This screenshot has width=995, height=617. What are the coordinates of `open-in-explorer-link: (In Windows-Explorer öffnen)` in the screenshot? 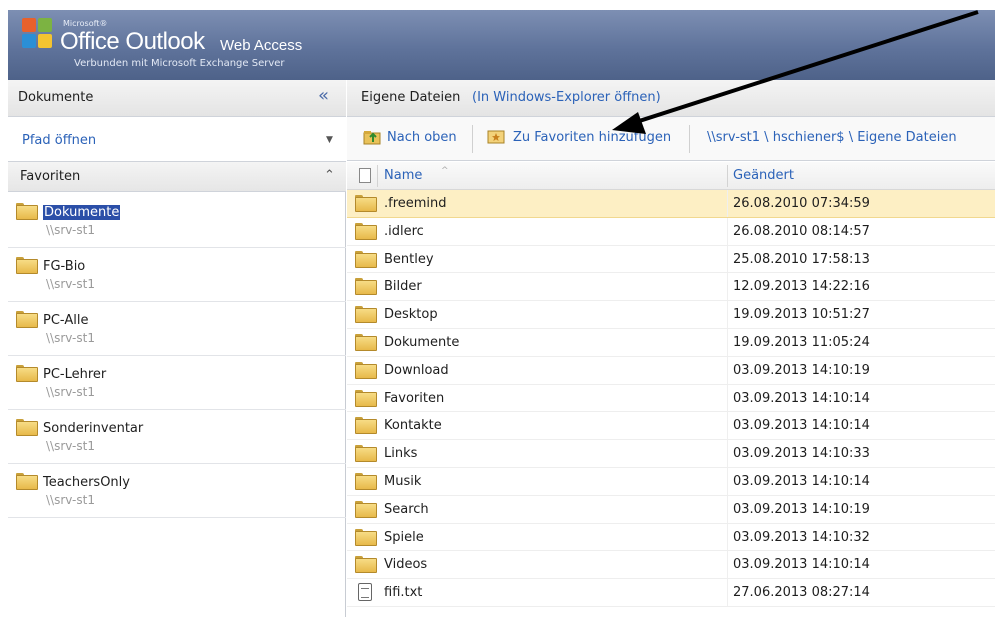 It's located at (566, 97).